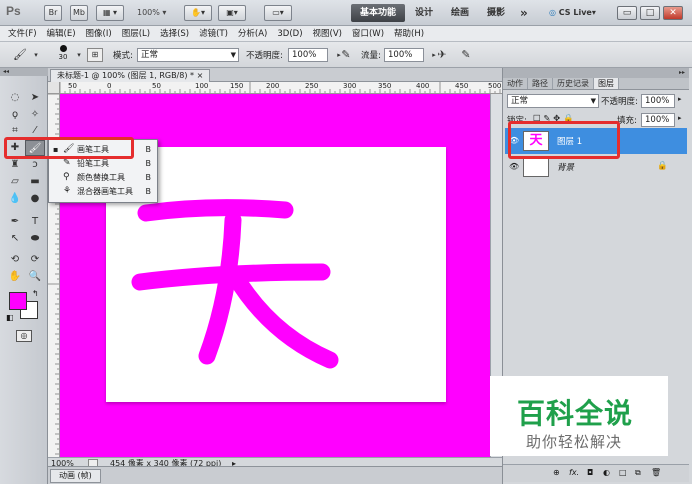 The image size is (692, 484). I want to click on type-tool: T, so click(35, 222).